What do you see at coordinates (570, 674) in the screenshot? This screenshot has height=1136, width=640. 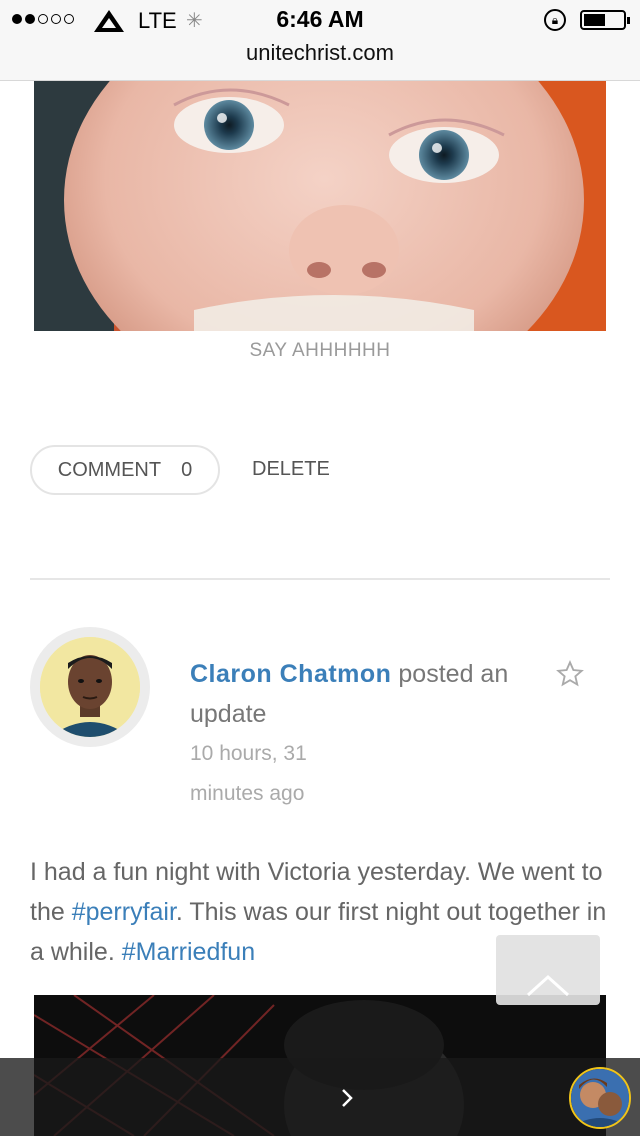 I see `star-outline-icon` at bounding box center [570, 674].